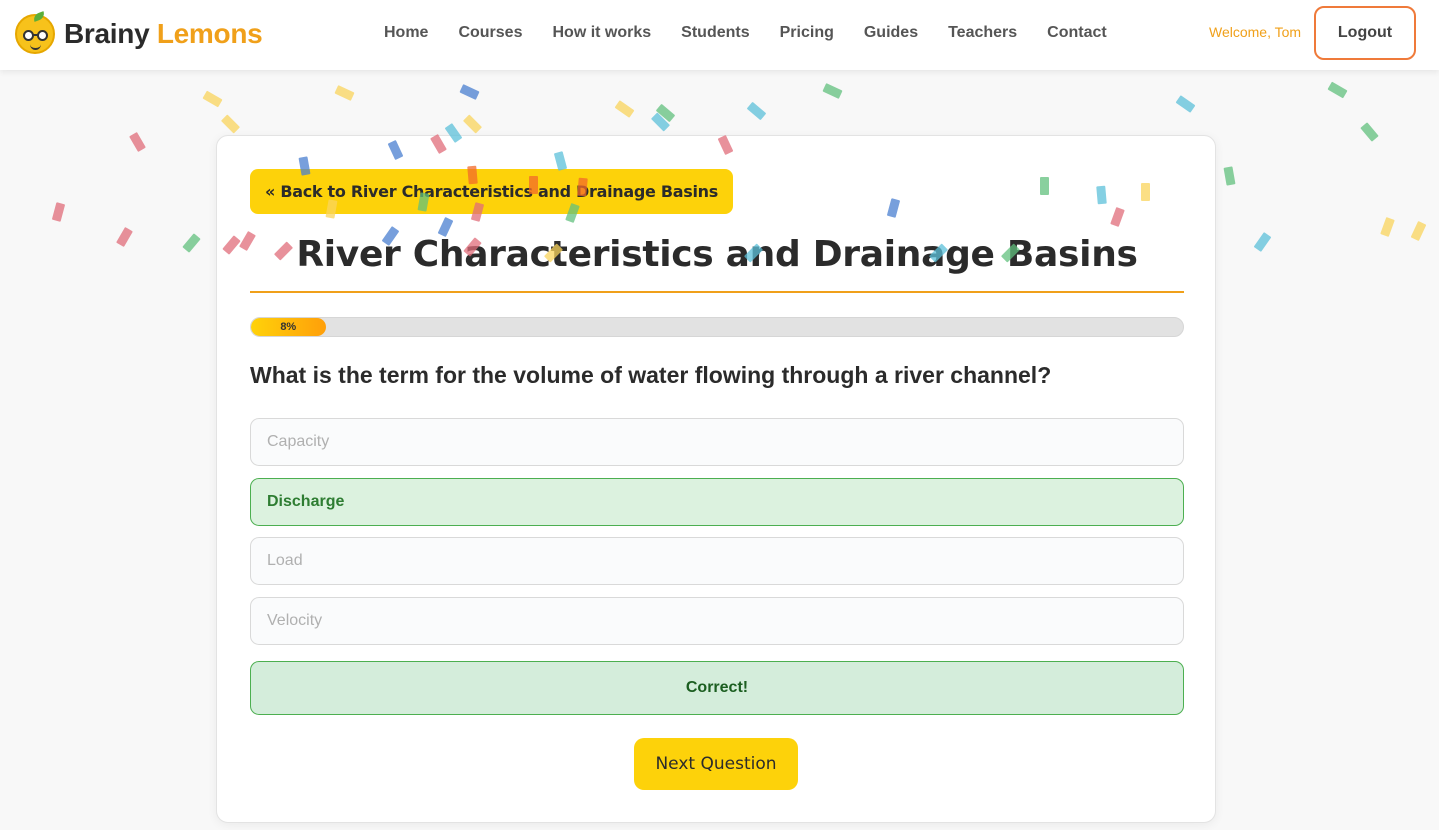 Image resolution: width=1439 pixels, height=830 pixels. I want to click on nav-students: Students, so click(715, 33).